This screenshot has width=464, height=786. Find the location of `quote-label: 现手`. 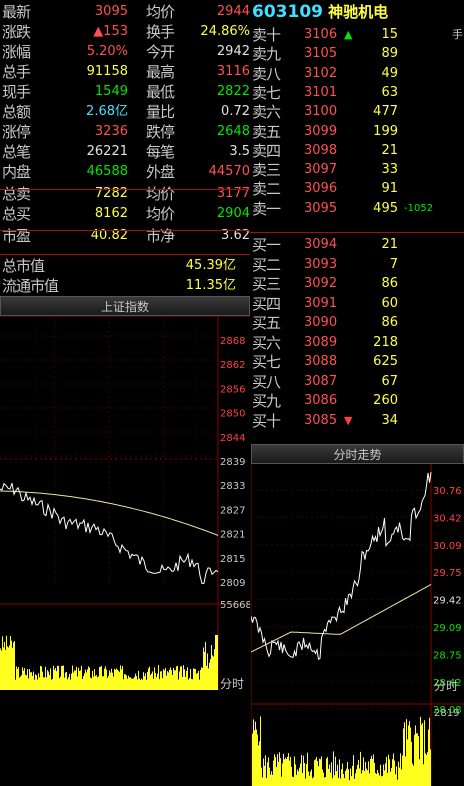

quote-label: 现手 is located at coordinates (16, 92).